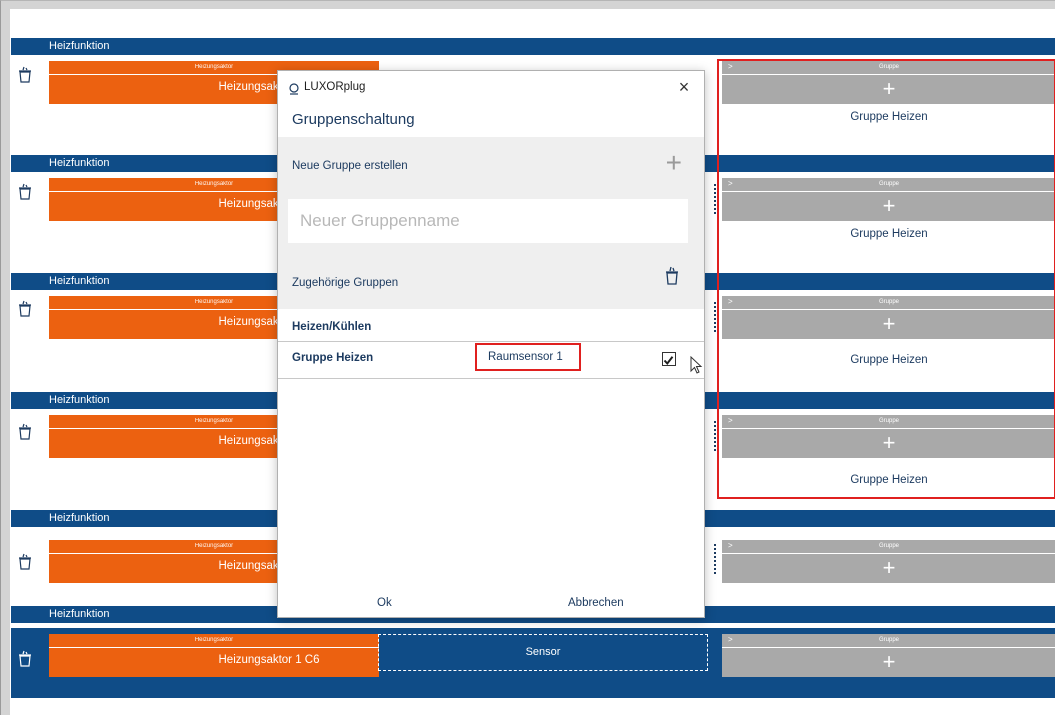  Describe the element at coordinates (684, 87) in the screenshot. I see `close-icon: ×` at that location.